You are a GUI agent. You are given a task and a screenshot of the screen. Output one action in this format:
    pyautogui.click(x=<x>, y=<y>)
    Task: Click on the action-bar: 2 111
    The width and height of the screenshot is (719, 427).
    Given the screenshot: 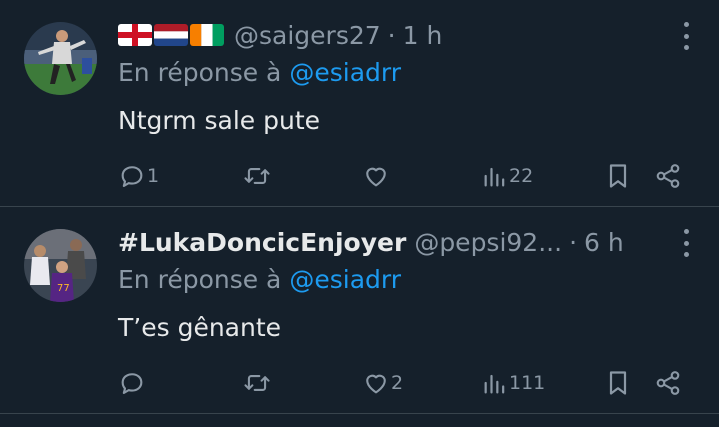 What is the action you would take?
    pyautogui.click(x=404, y=383)
    